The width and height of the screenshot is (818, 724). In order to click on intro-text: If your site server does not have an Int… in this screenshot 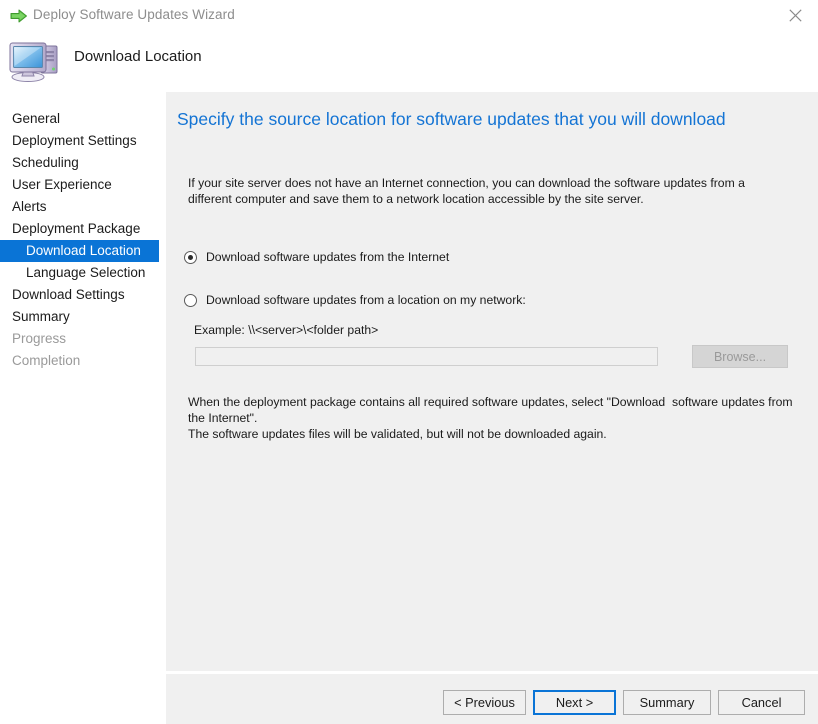, I will do `click(466, 191)`.